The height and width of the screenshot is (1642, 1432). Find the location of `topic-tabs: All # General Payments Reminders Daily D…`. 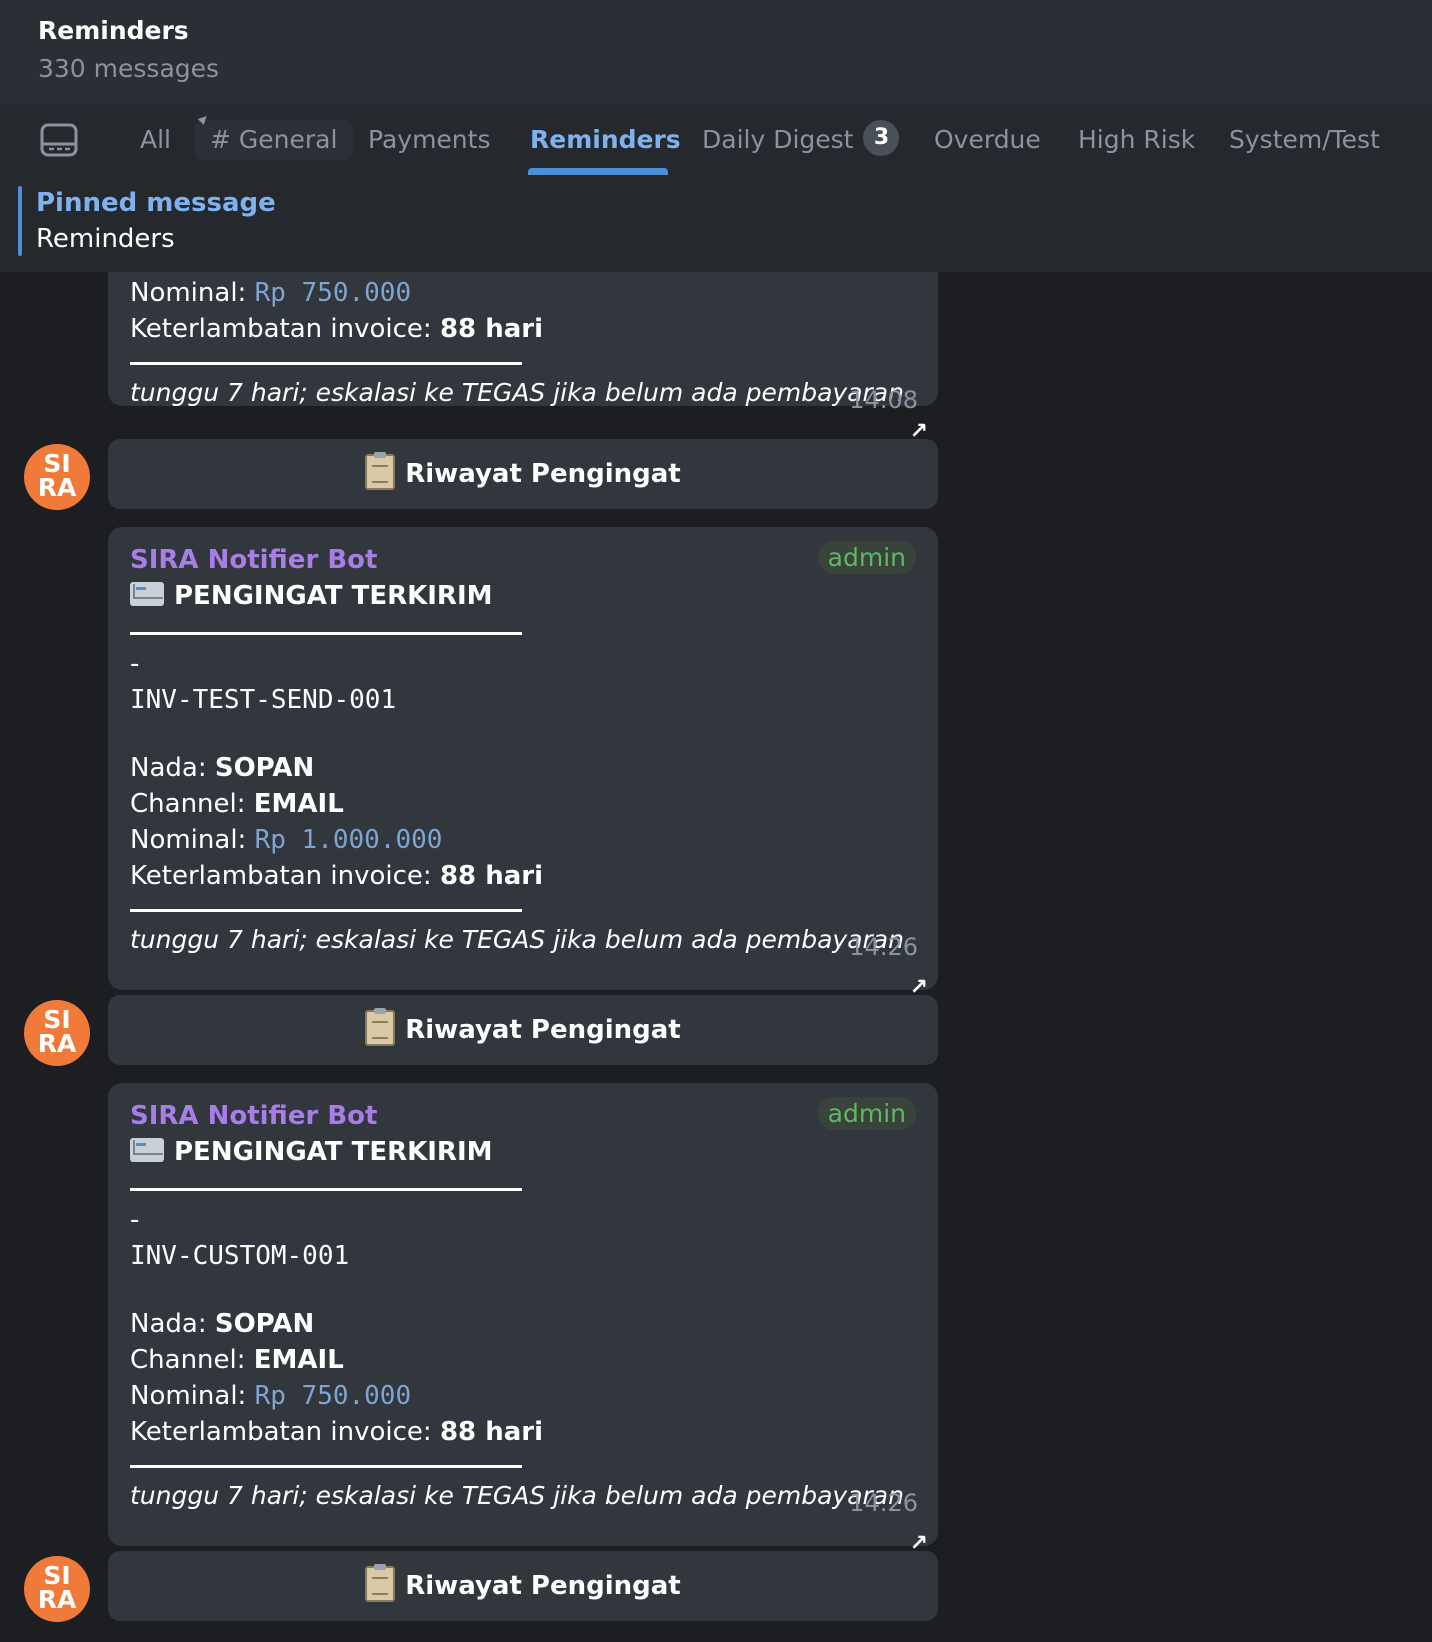

topic-tabs: All # General Payments Reminders Daily D… is located at coordinates (716, 140).